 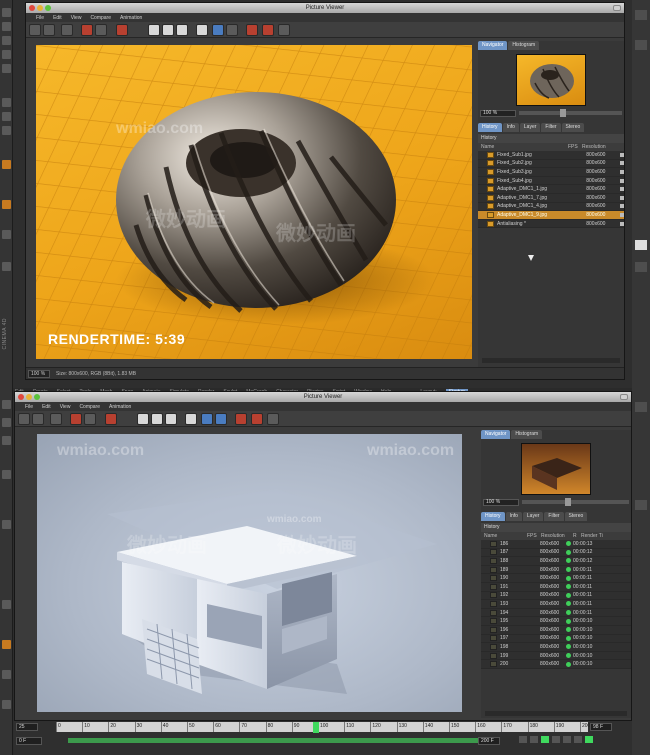 I want to click on history-row: 189 800x600 00:00:11, so click(x=556, y=570).